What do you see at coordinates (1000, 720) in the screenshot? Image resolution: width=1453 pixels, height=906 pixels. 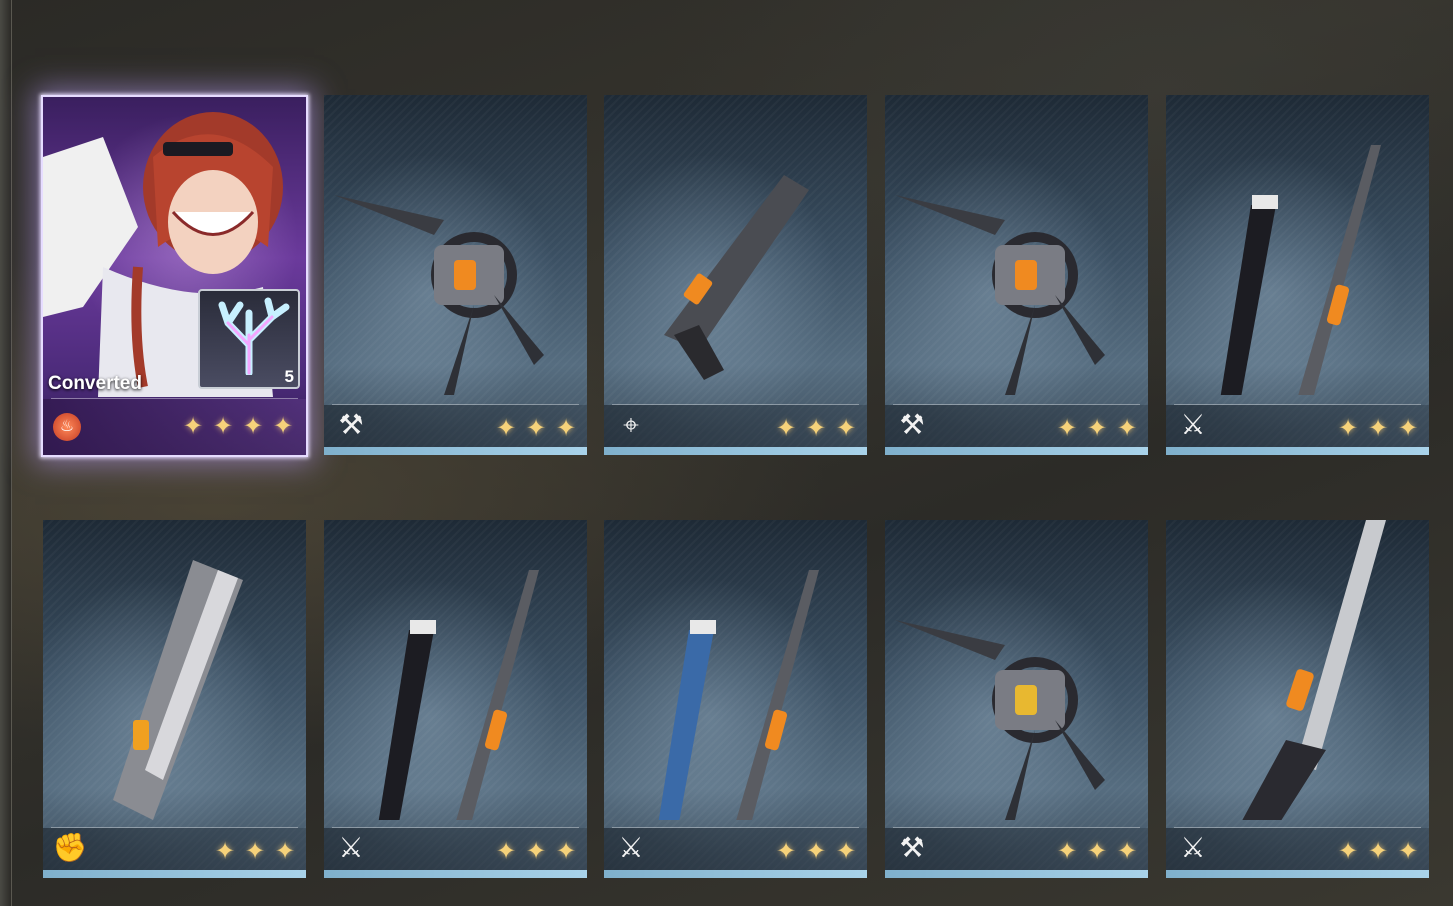 I see `gauntlet-gold-weapon-art` at bounding box center [1000, 720].